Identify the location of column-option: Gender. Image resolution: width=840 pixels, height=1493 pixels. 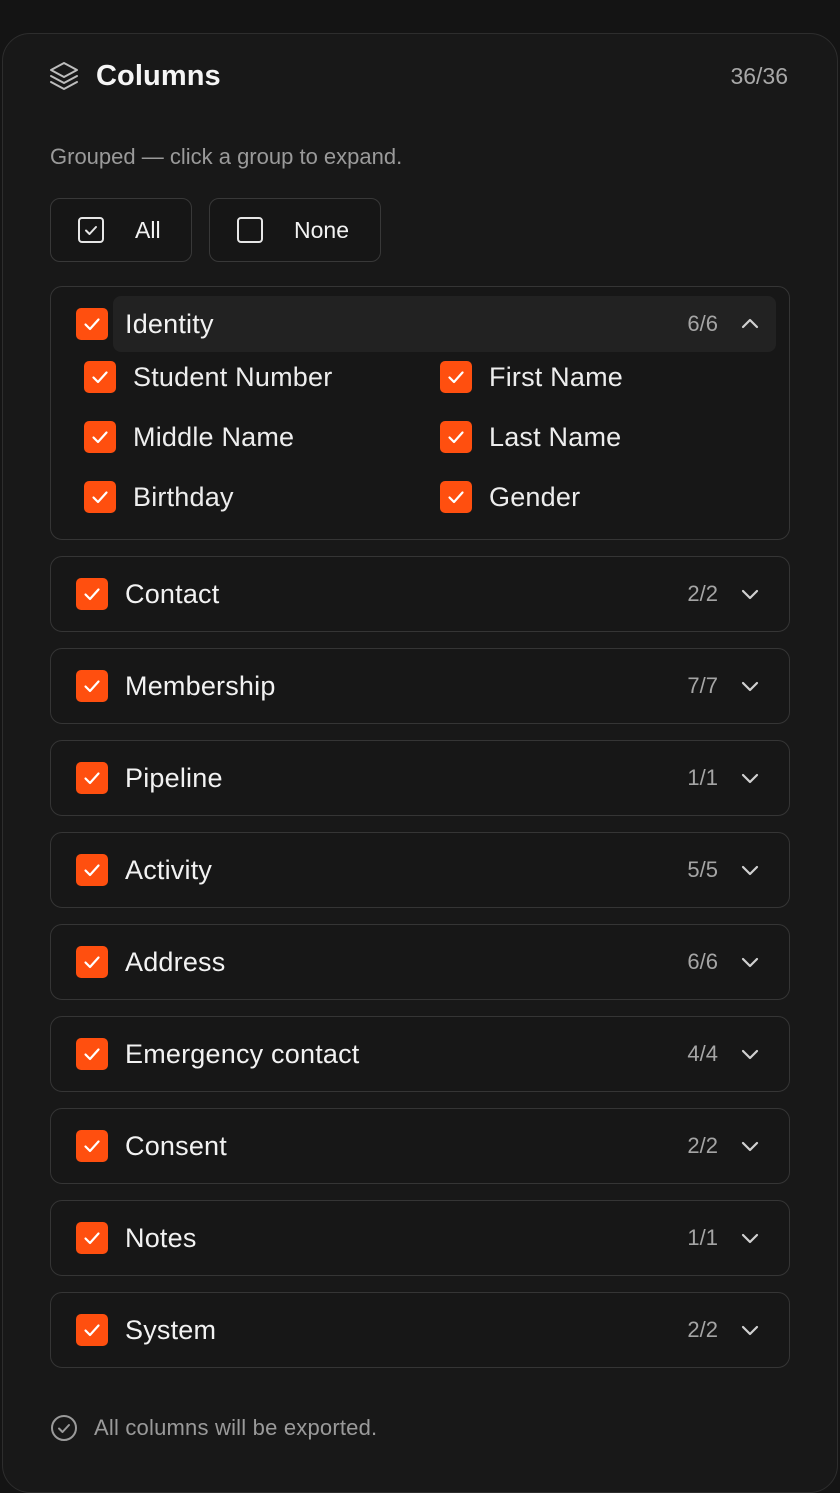
(605, 497).